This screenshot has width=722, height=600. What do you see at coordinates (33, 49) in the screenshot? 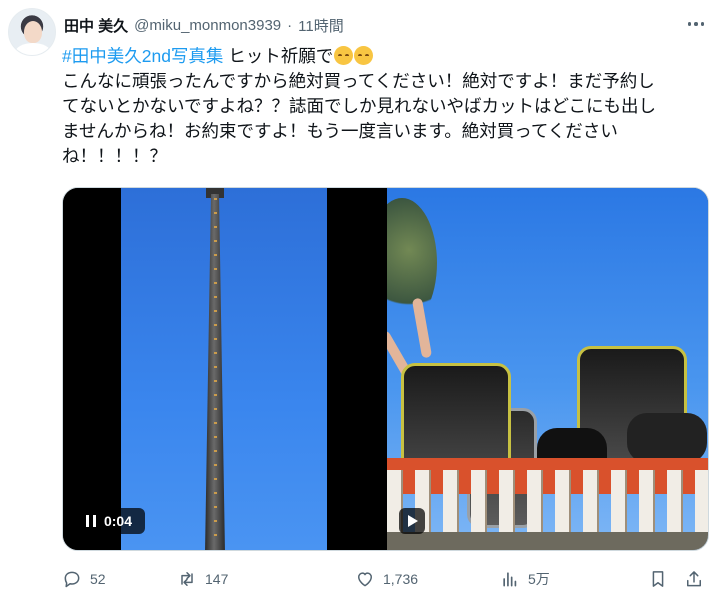
I see `avatar-body` at bounding box center [33, 49].